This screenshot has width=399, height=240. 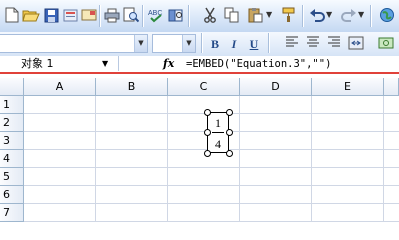 I want to click on font-size-combo: ▼, so click(x=174, y=43).